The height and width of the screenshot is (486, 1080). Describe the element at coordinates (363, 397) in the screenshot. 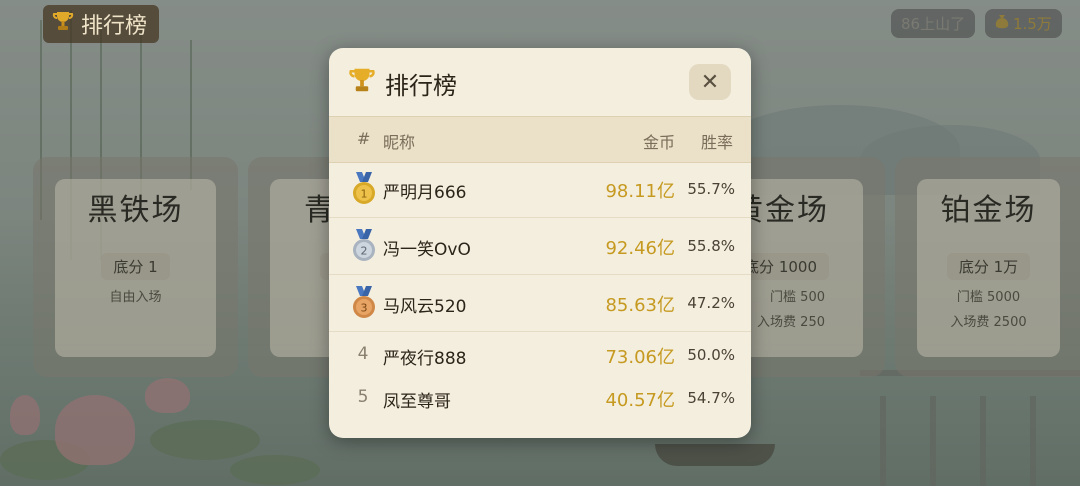

I see `player-rank: 5` at that location.